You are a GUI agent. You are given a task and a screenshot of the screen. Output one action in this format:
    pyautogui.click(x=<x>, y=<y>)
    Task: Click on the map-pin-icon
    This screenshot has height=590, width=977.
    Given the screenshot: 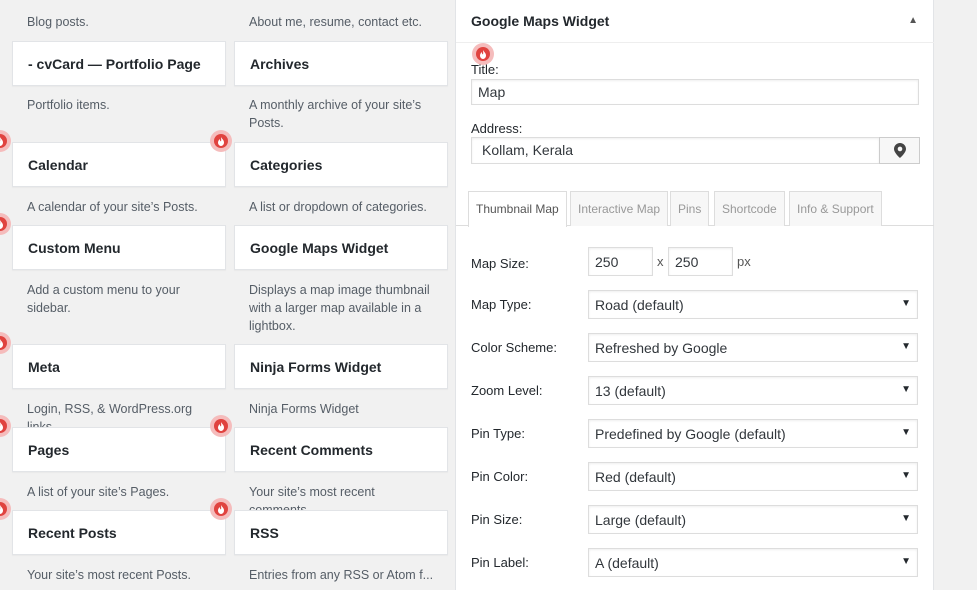 What is the action you would take?
    pyautogui.click(x=899, y=150)
    